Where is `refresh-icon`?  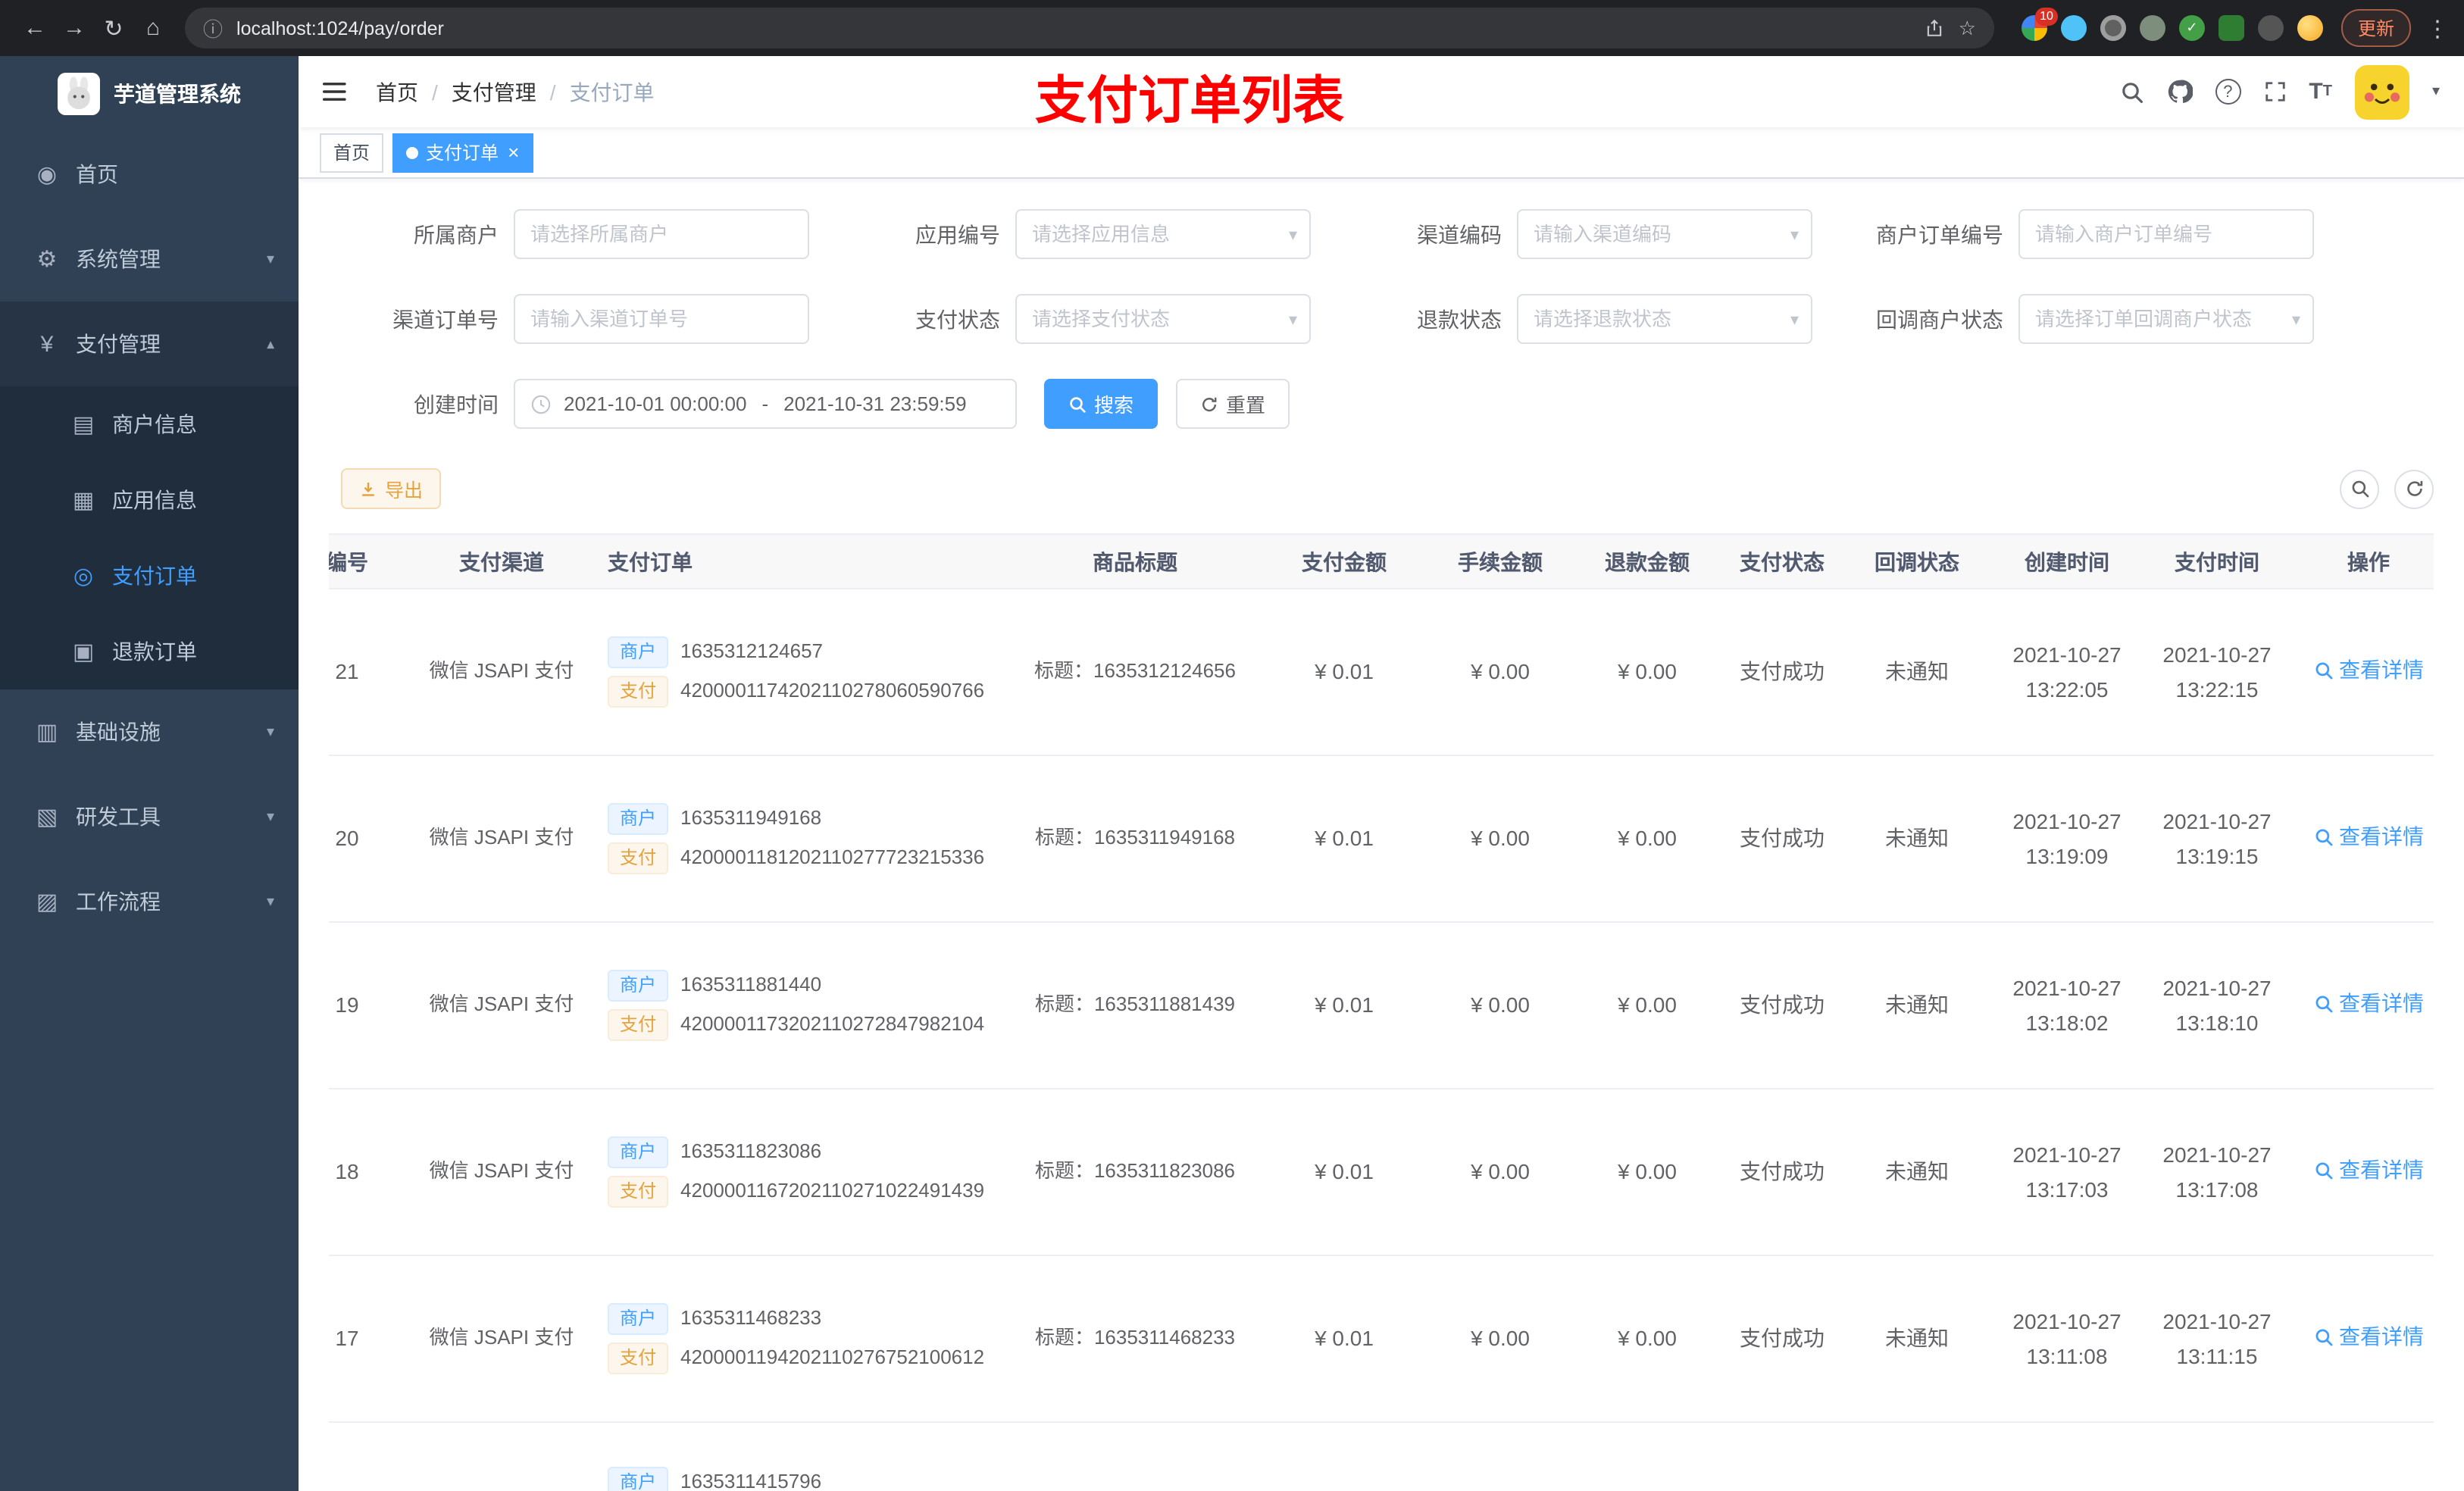
refresh-icon is located at coordinates (1209, 404).